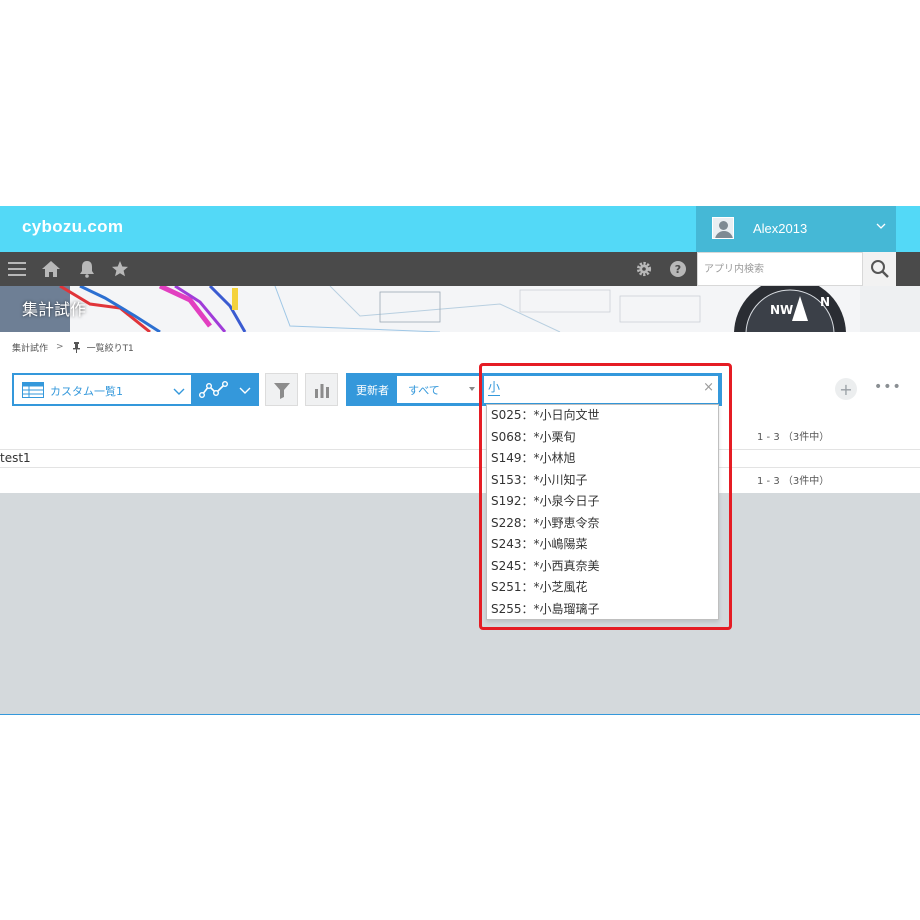 The height and width of the screenshot is (920, 920). I want to click on updater-condition-select: すべて, so click(438, 389).